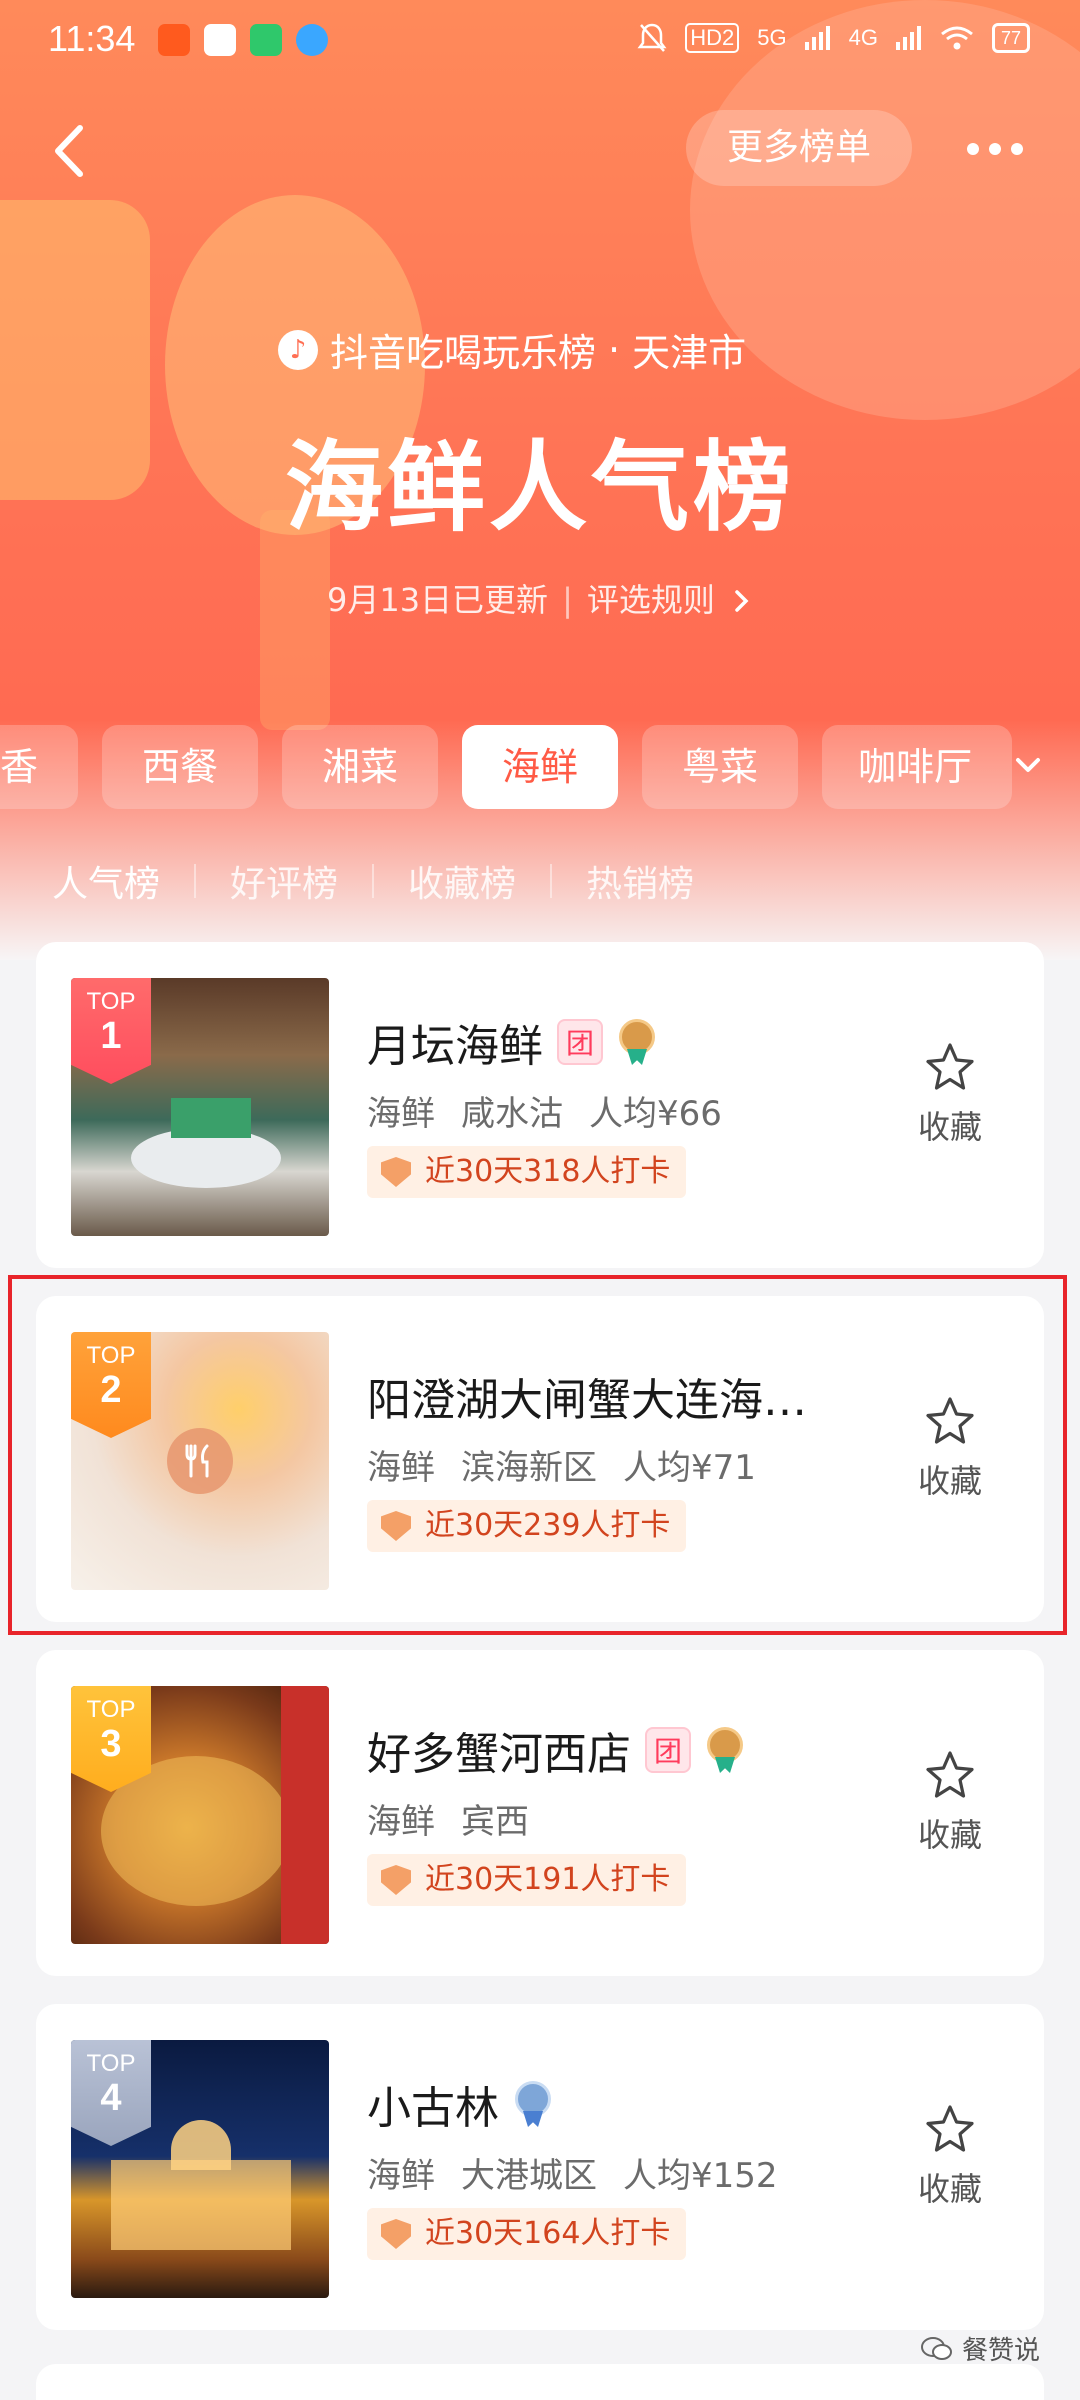 This screenshot has width=1080, height=2400. I want to click on category-chip: 湘菜, so click(360, 767).